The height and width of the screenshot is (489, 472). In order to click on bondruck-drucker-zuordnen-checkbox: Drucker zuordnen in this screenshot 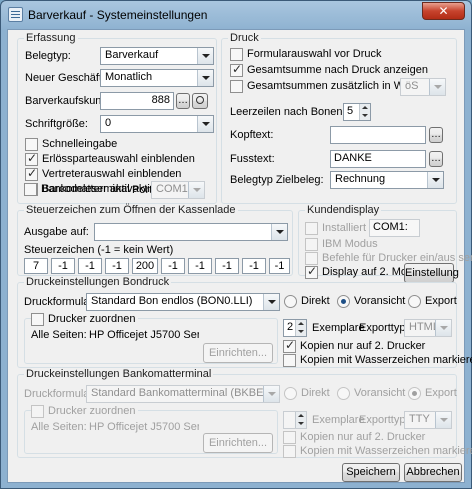, I will do `click(85, 320)`.